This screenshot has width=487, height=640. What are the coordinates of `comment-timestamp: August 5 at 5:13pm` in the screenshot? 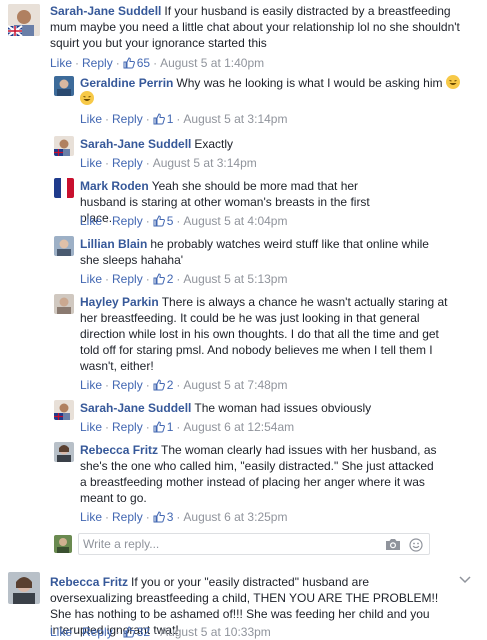 It's located at (235, 279).